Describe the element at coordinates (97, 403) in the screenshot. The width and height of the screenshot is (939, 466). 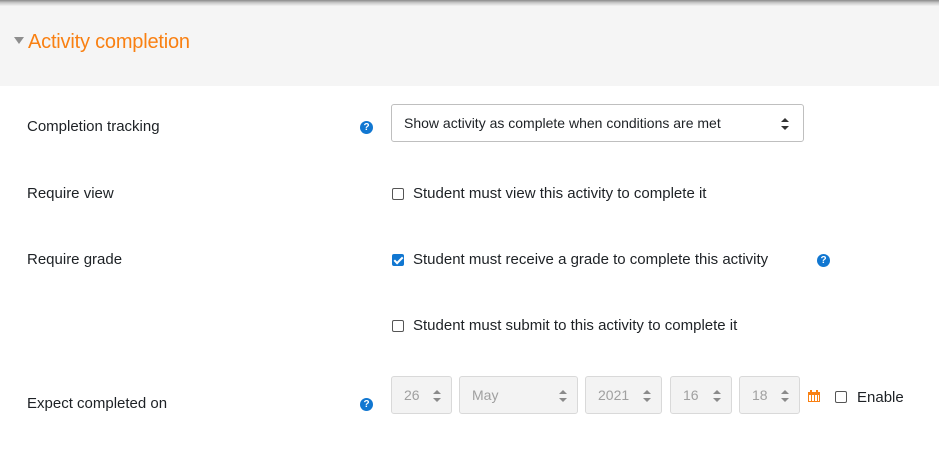
I see `expect-completed-label: Expect completed on` at that location.